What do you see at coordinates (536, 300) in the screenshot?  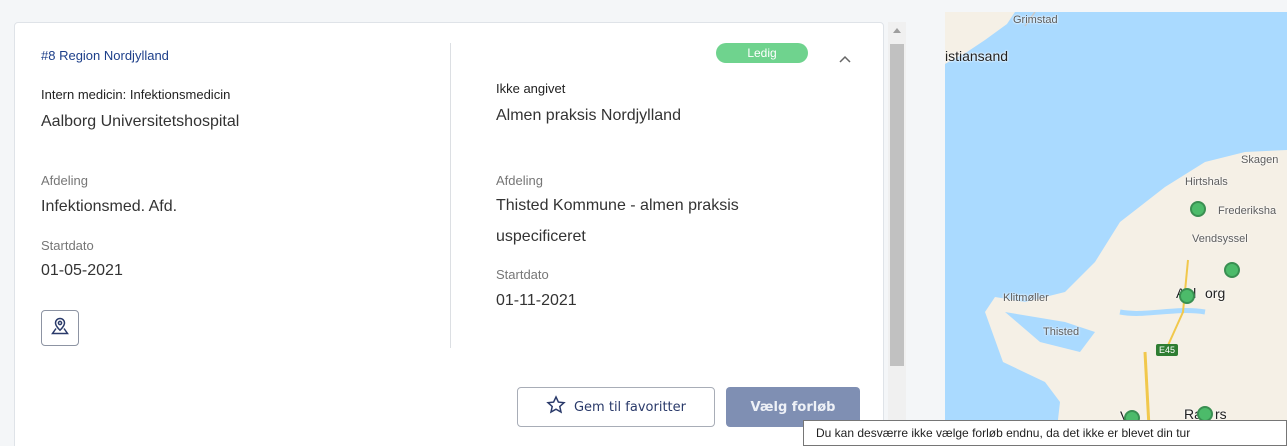 I see `start-date-value: 01-11-2021` at bounding box center [536, 300].